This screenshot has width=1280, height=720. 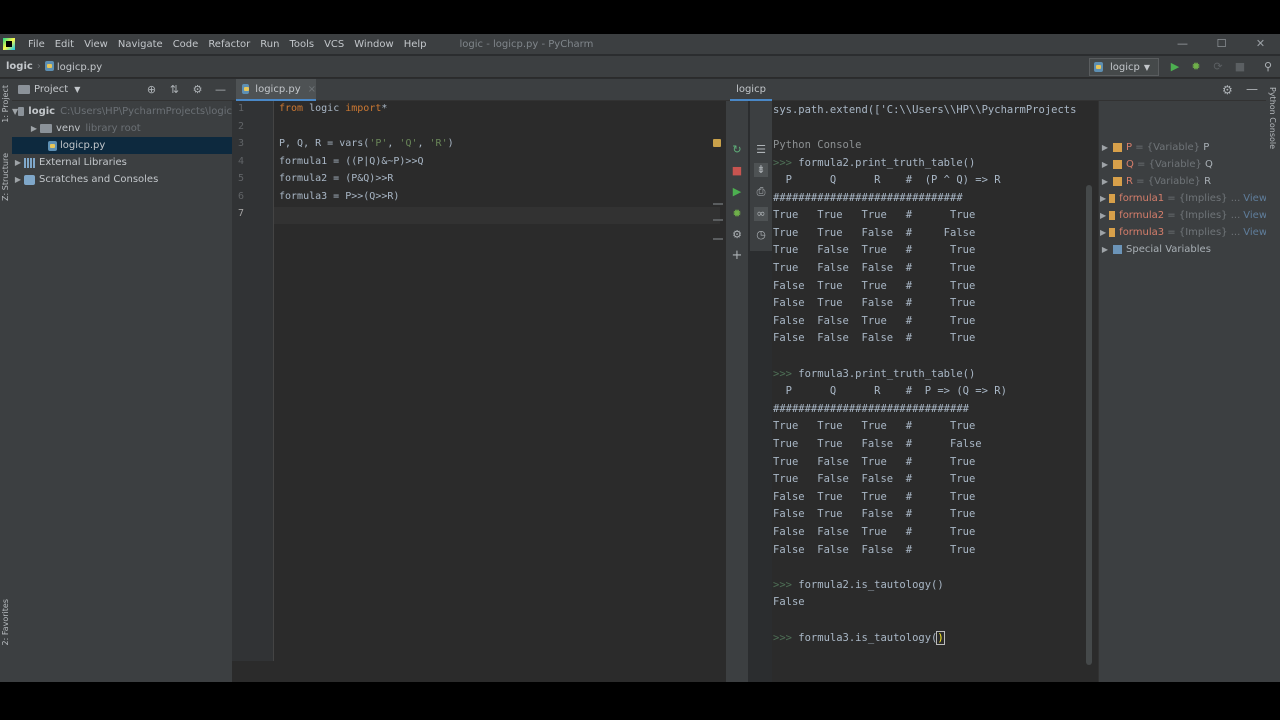 I want to click on menu-vcs: VCS, so click(x=334, y=44).